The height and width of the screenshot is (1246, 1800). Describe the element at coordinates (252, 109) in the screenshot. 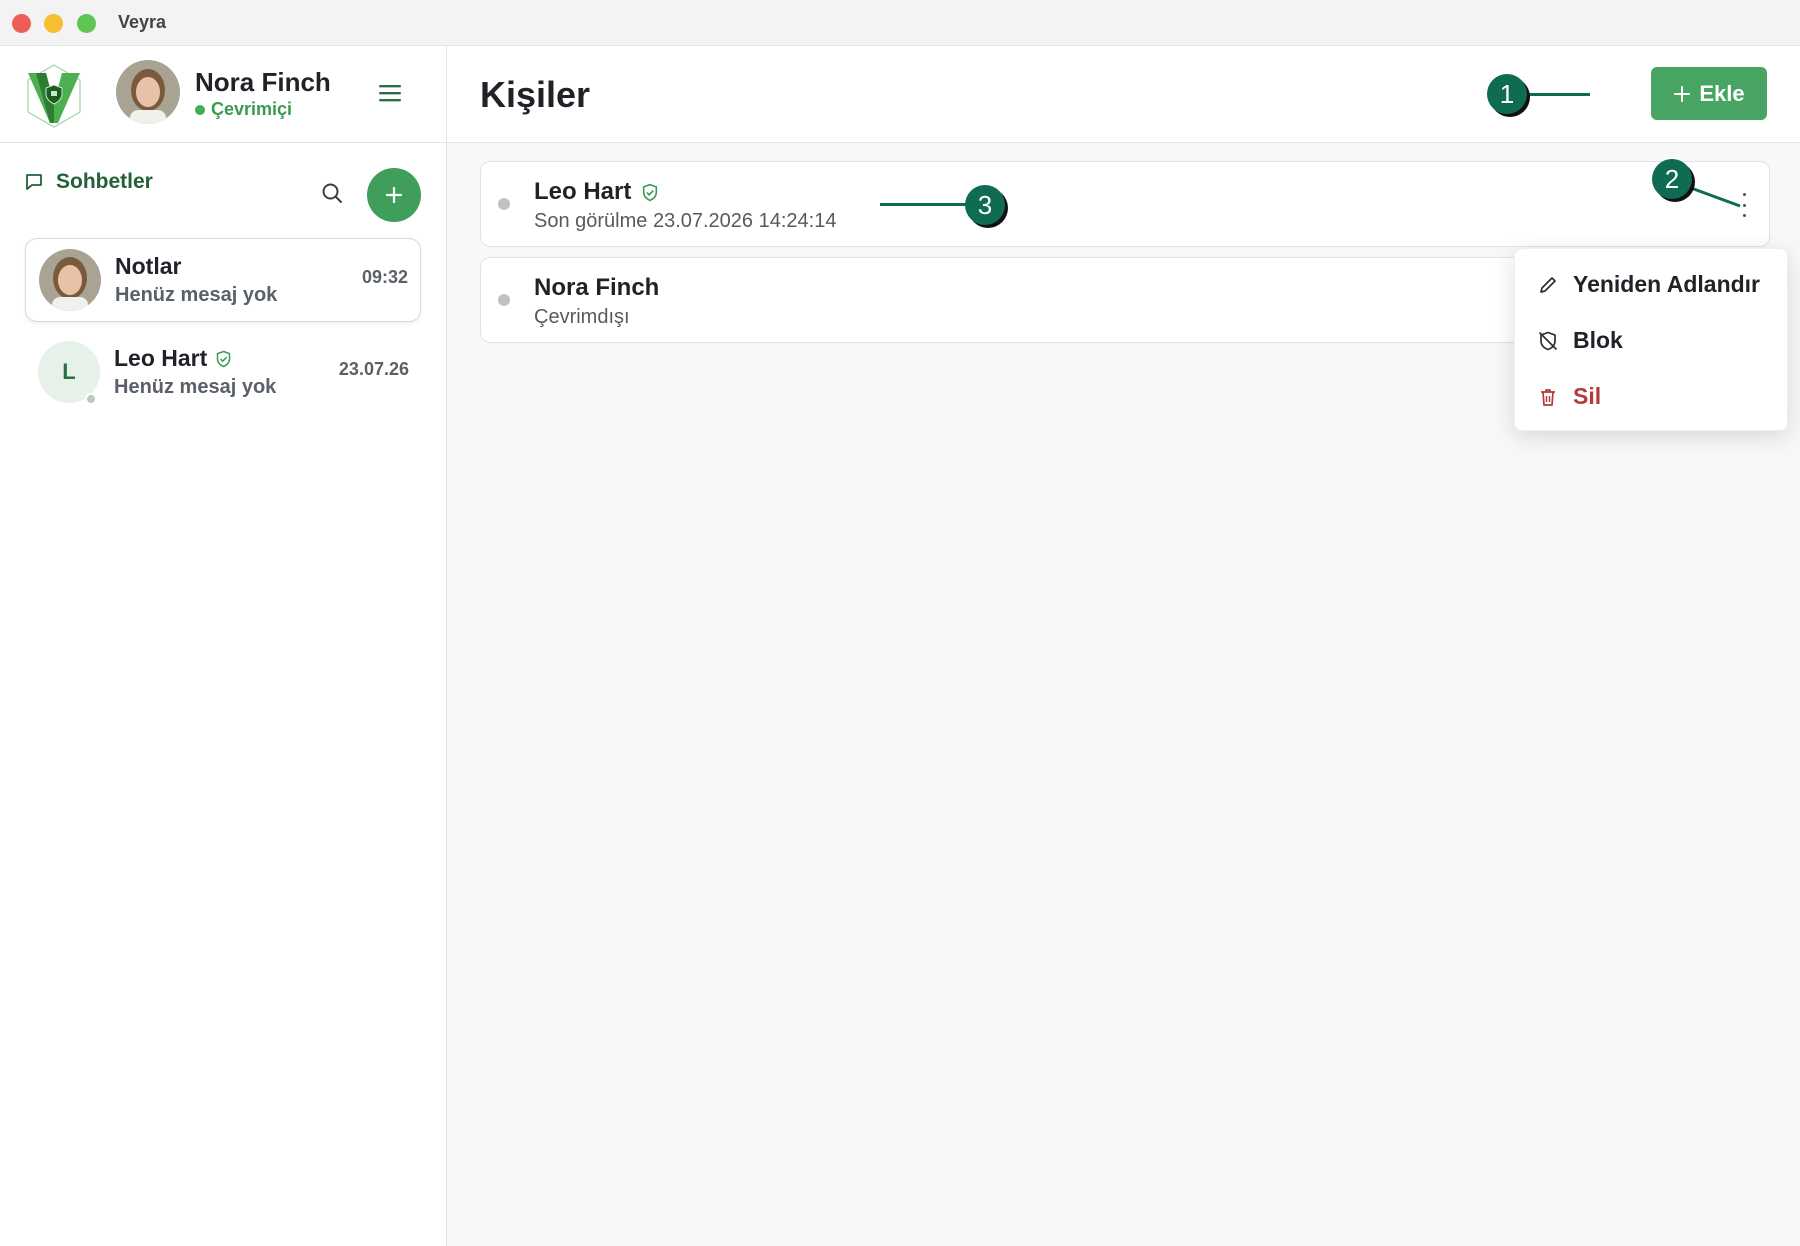

I see `profile-status-text: Çevrimiçi` at that location.